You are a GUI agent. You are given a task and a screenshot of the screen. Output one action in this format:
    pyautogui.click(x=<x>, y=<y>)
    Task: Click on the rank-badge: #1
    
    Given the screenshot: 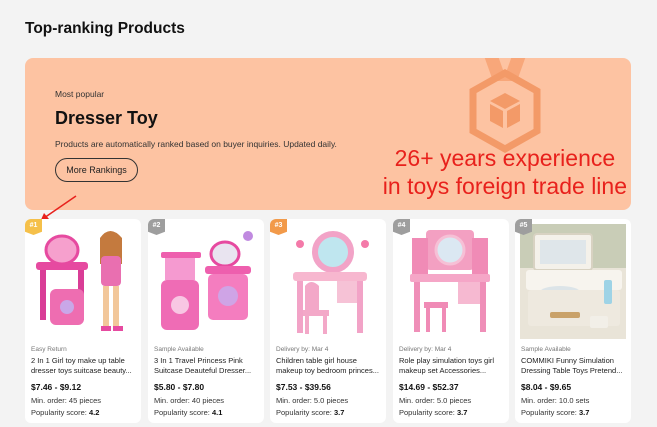 What is the action you would take?
    pyautogui.click(x=33, y=227)
    